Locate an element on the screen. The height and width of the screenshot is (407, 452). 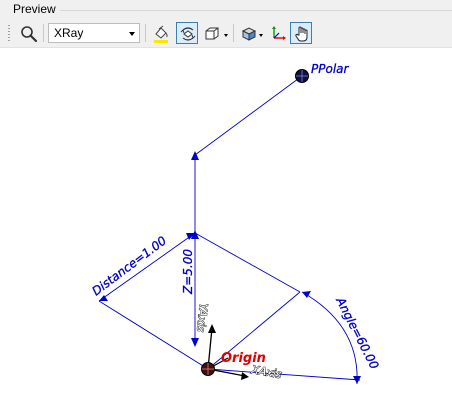
view-cube-icon is located at coordinates (249, 34).